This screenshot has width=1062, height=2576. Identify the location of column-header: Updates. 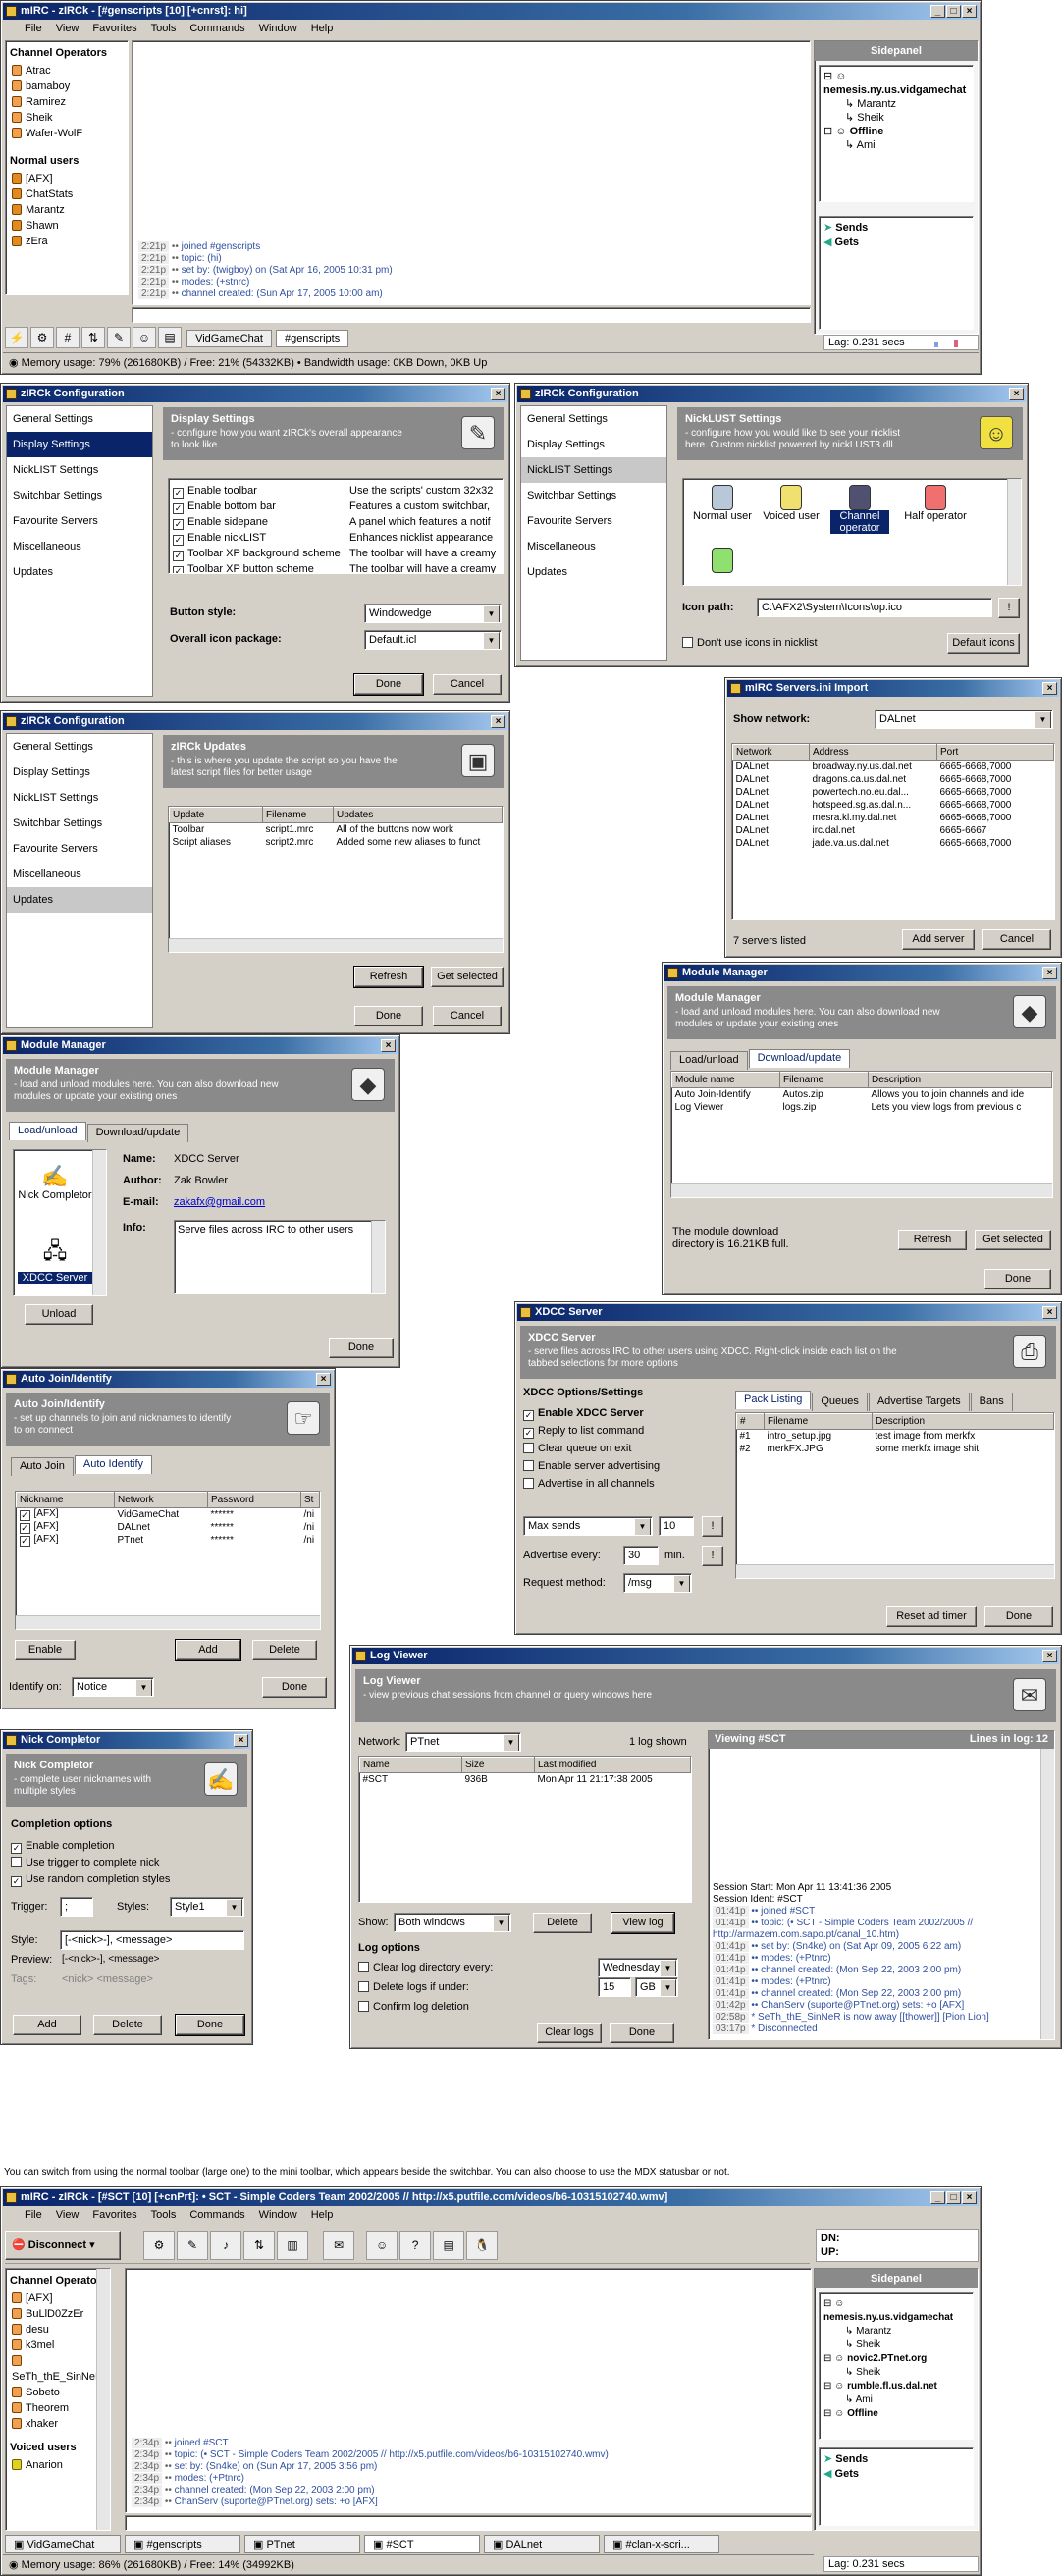
(418, 815).